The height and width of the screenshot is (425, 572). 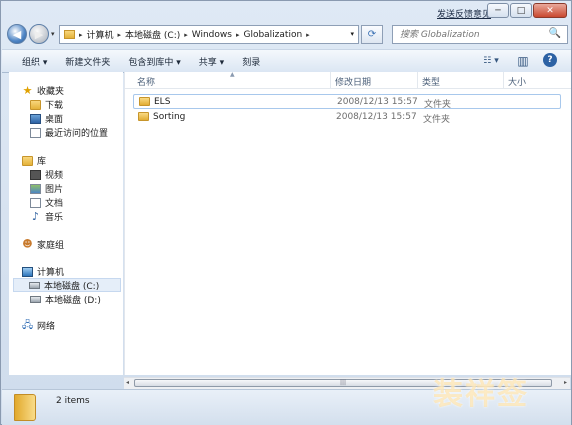 I want to click on scroll-left-icon: ◂, so click(x=127, y=382).